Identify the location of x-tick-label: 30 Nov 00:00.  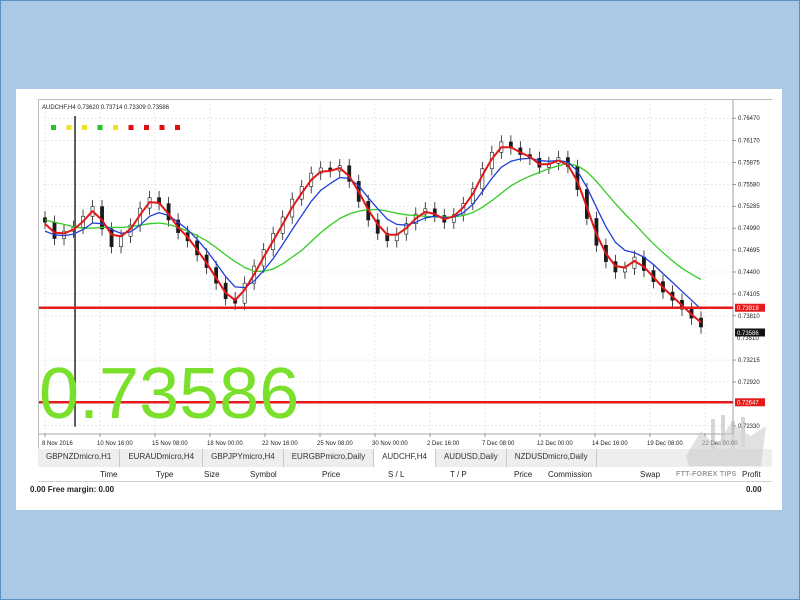
(390, 444).